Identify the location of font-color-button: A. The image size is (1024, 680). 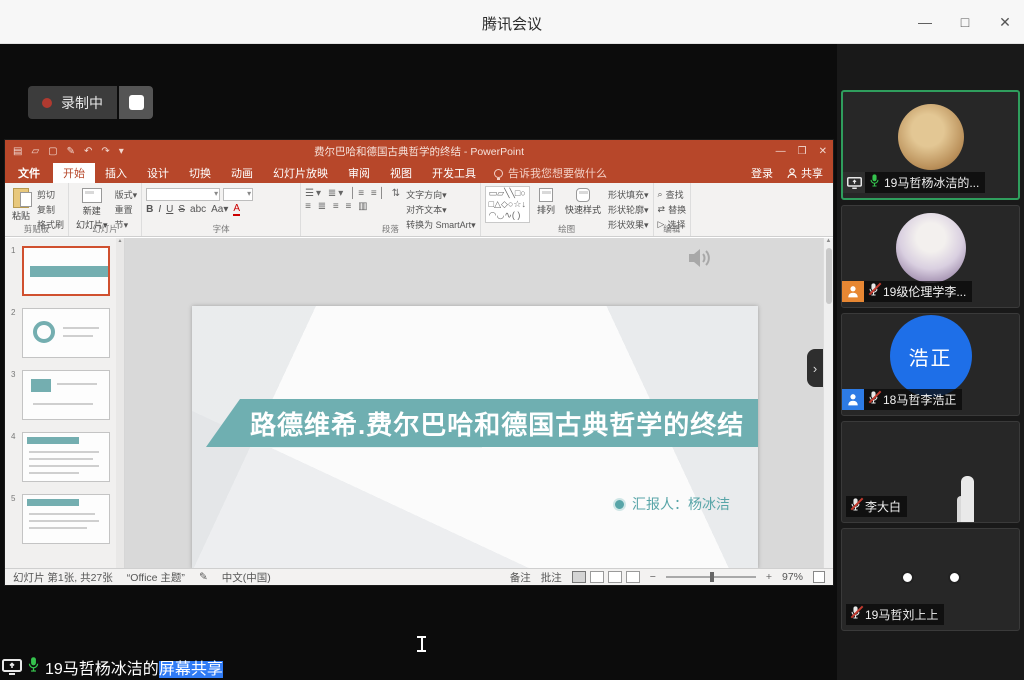
(237, 209).